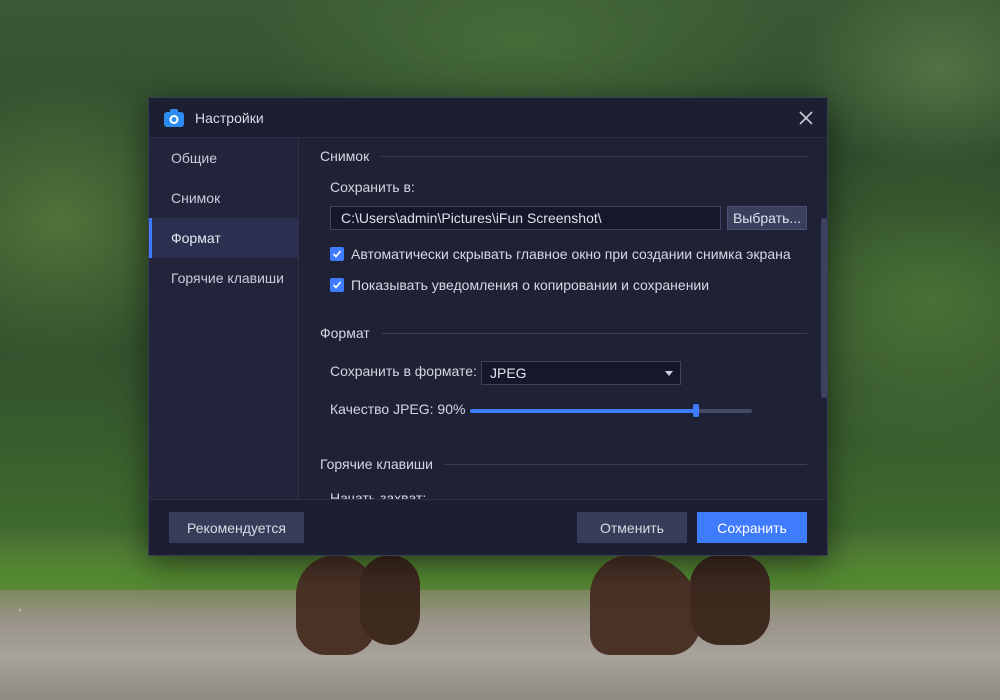 Image resolution: width=1000 pixels, height=700 pixels. I want to click on content-scrollbar, so click(824, 308).